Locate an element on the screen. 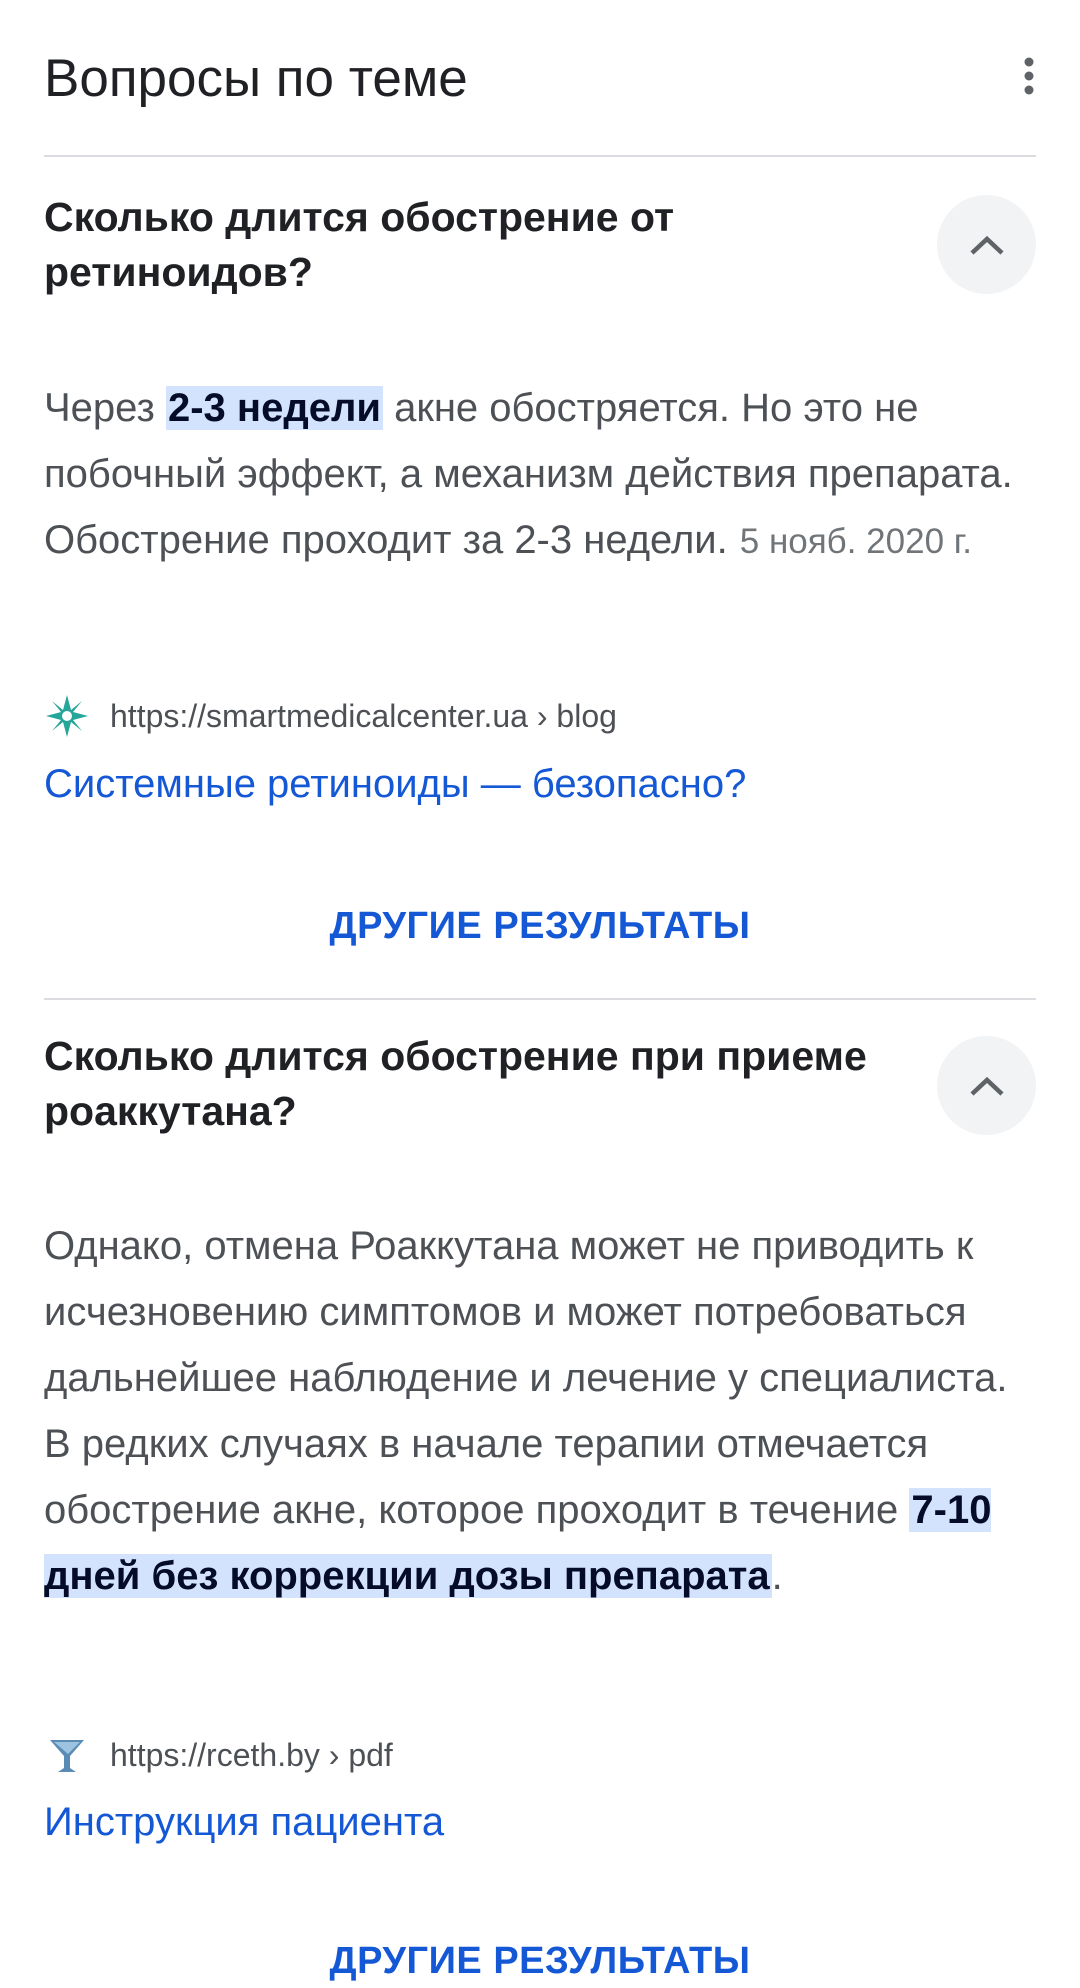  answer-date: 5 нояб. 2020 г. is located at coordinates (855, 541).